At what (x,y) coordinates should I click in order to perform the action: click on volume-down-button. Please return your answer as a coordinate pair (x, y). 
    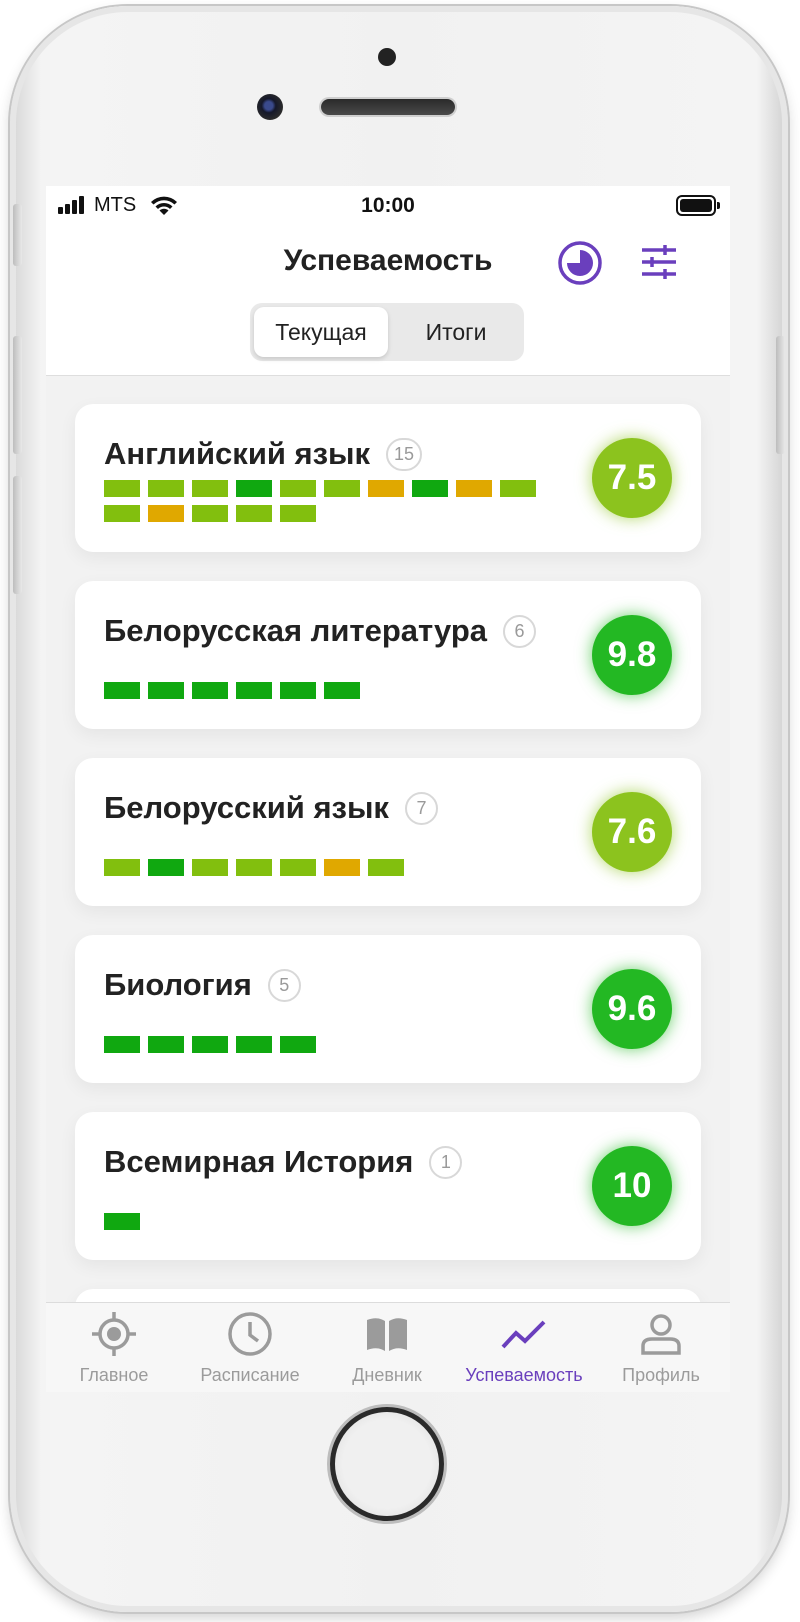
    Looking at the image, I should click on (17, 535).